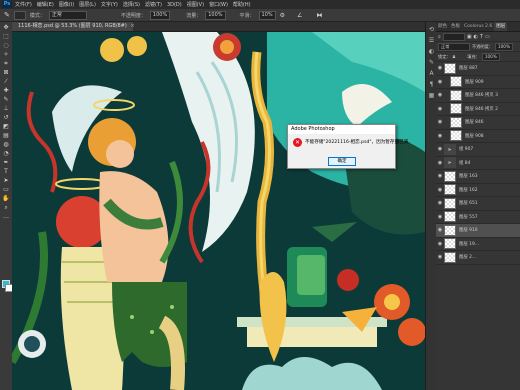  What do you see at coordinates (478, 96) in the screenshot?
I see `layer-row: ◉ 图层 846 拷贝 3` at bounding box center [478, 96].